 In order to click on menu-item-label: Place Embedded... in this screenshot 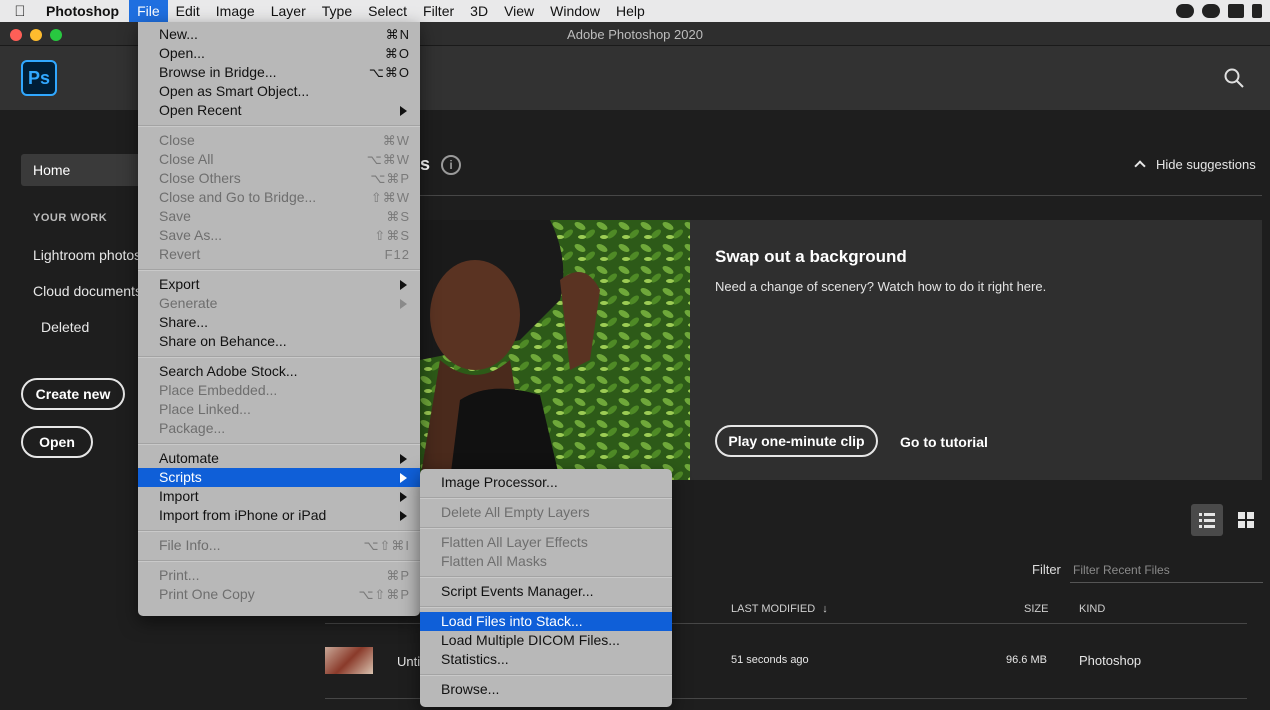, I will do `click(218, 390)`.